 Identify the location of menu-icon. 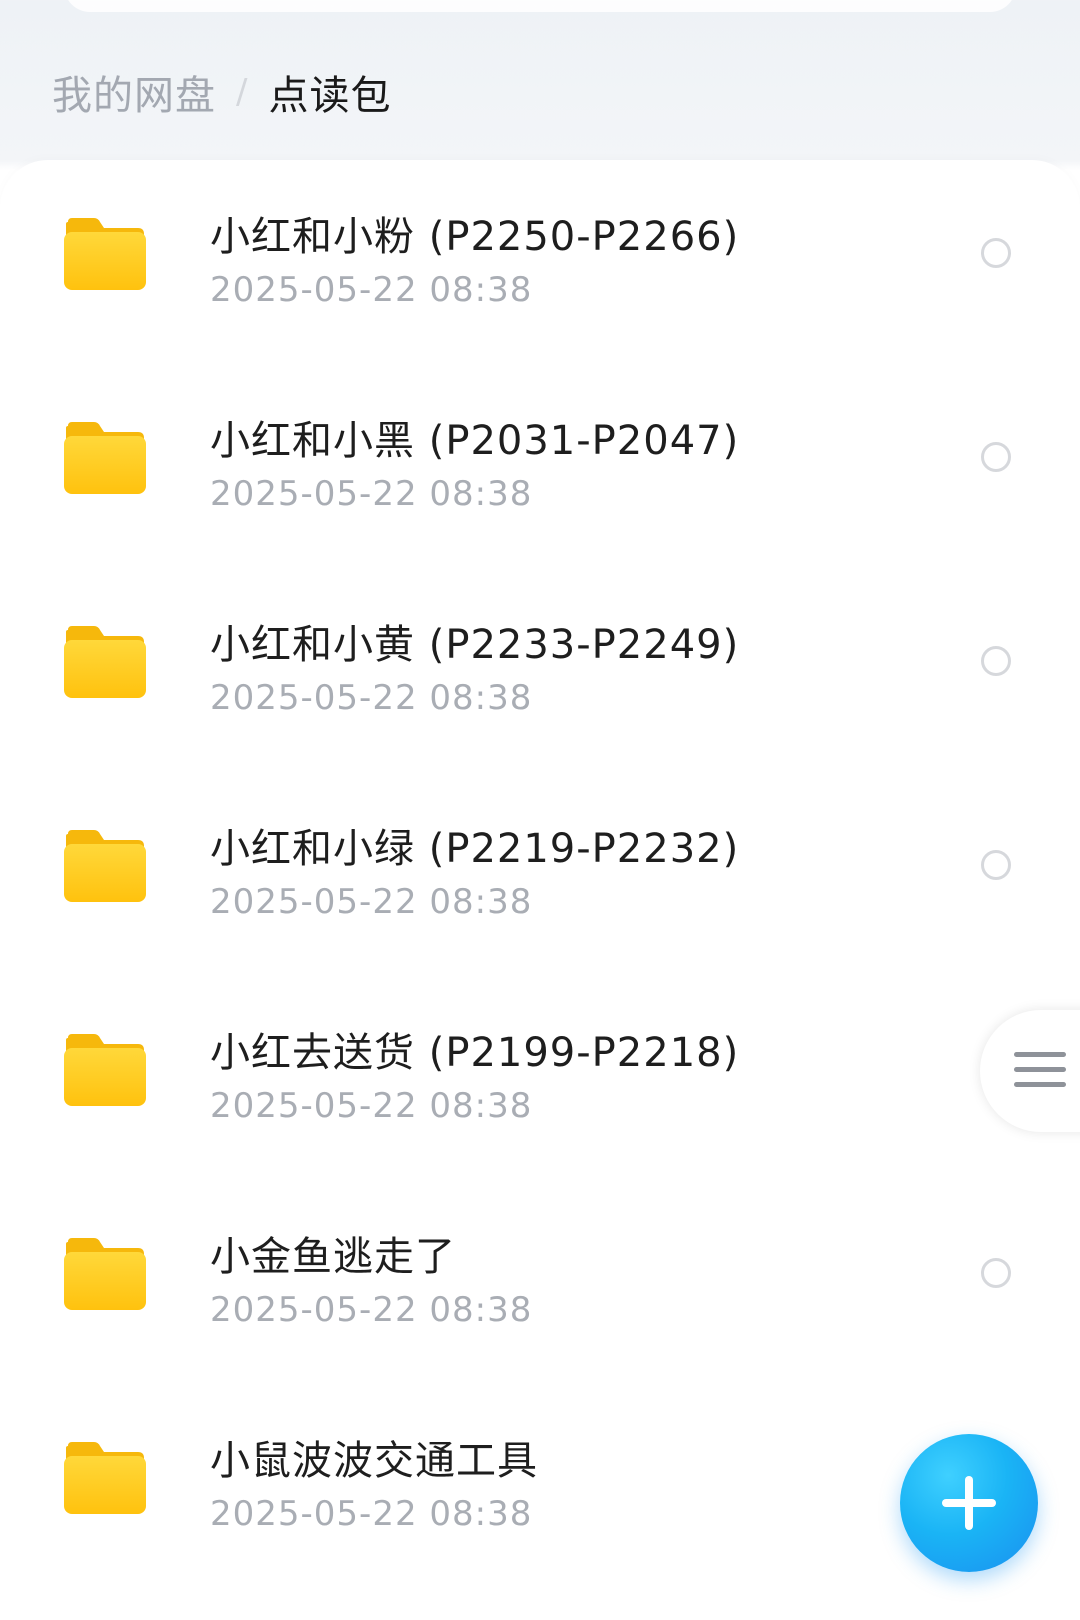
(1040, 1074).